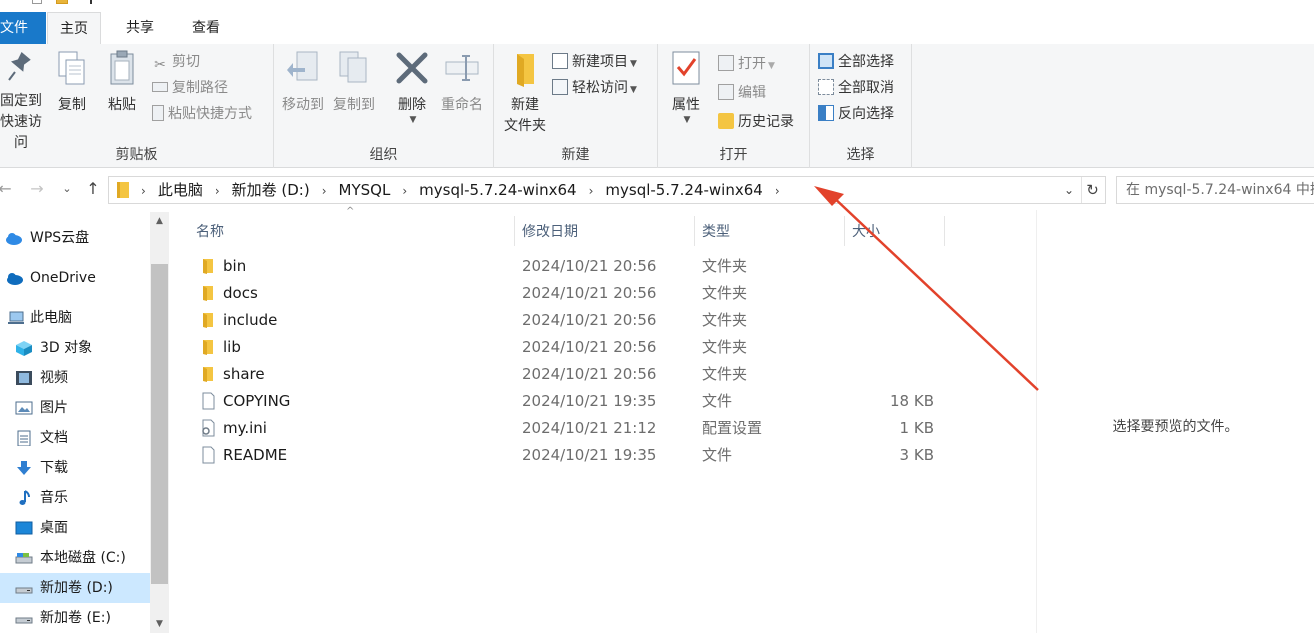  What do you see at coordinates (250, 320) in the screenshot?
I see `file-name: include` at bounding box center [250, 320].